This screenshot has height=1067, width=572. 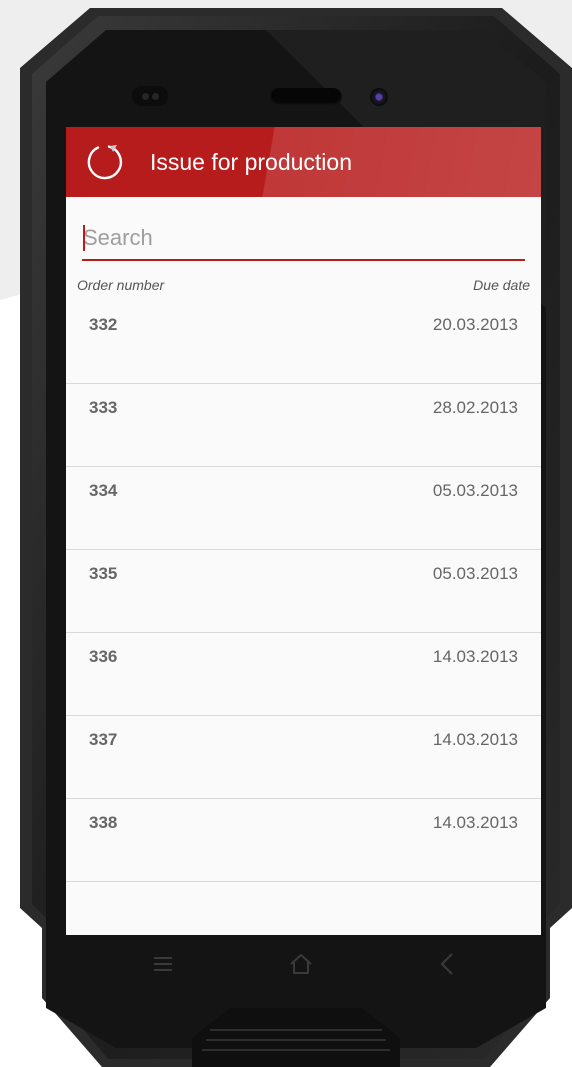 I want to click on app-bar: Issue for production, so click(x=303, y=162).